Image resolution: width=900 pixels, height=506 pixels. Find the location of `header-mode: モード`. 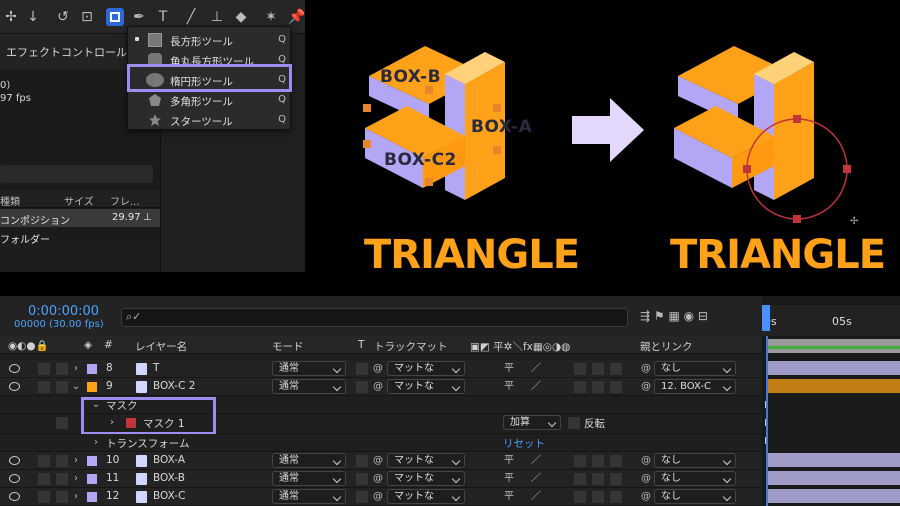

header-mode: モード is located at coordinates (288, 346).